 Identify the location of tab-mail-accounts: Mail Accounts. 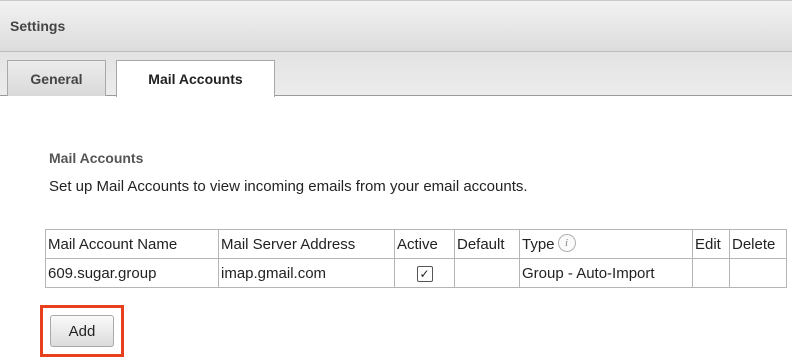
(195, 78).